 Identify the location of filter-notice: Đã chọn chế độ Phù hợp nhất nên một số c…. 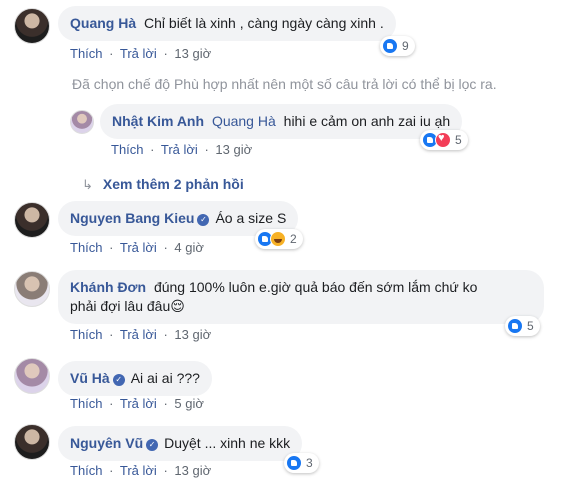
(284, 84).